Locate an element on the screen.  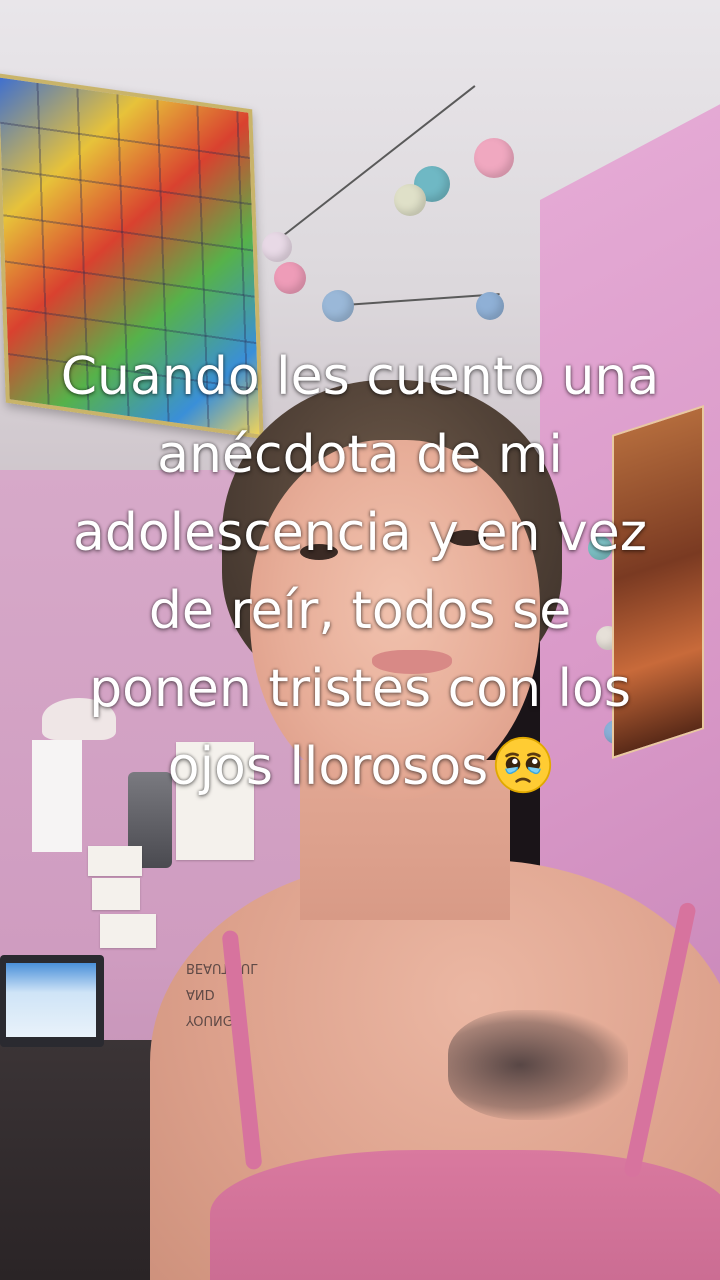
laptop is located at coordinates (52, 1001).